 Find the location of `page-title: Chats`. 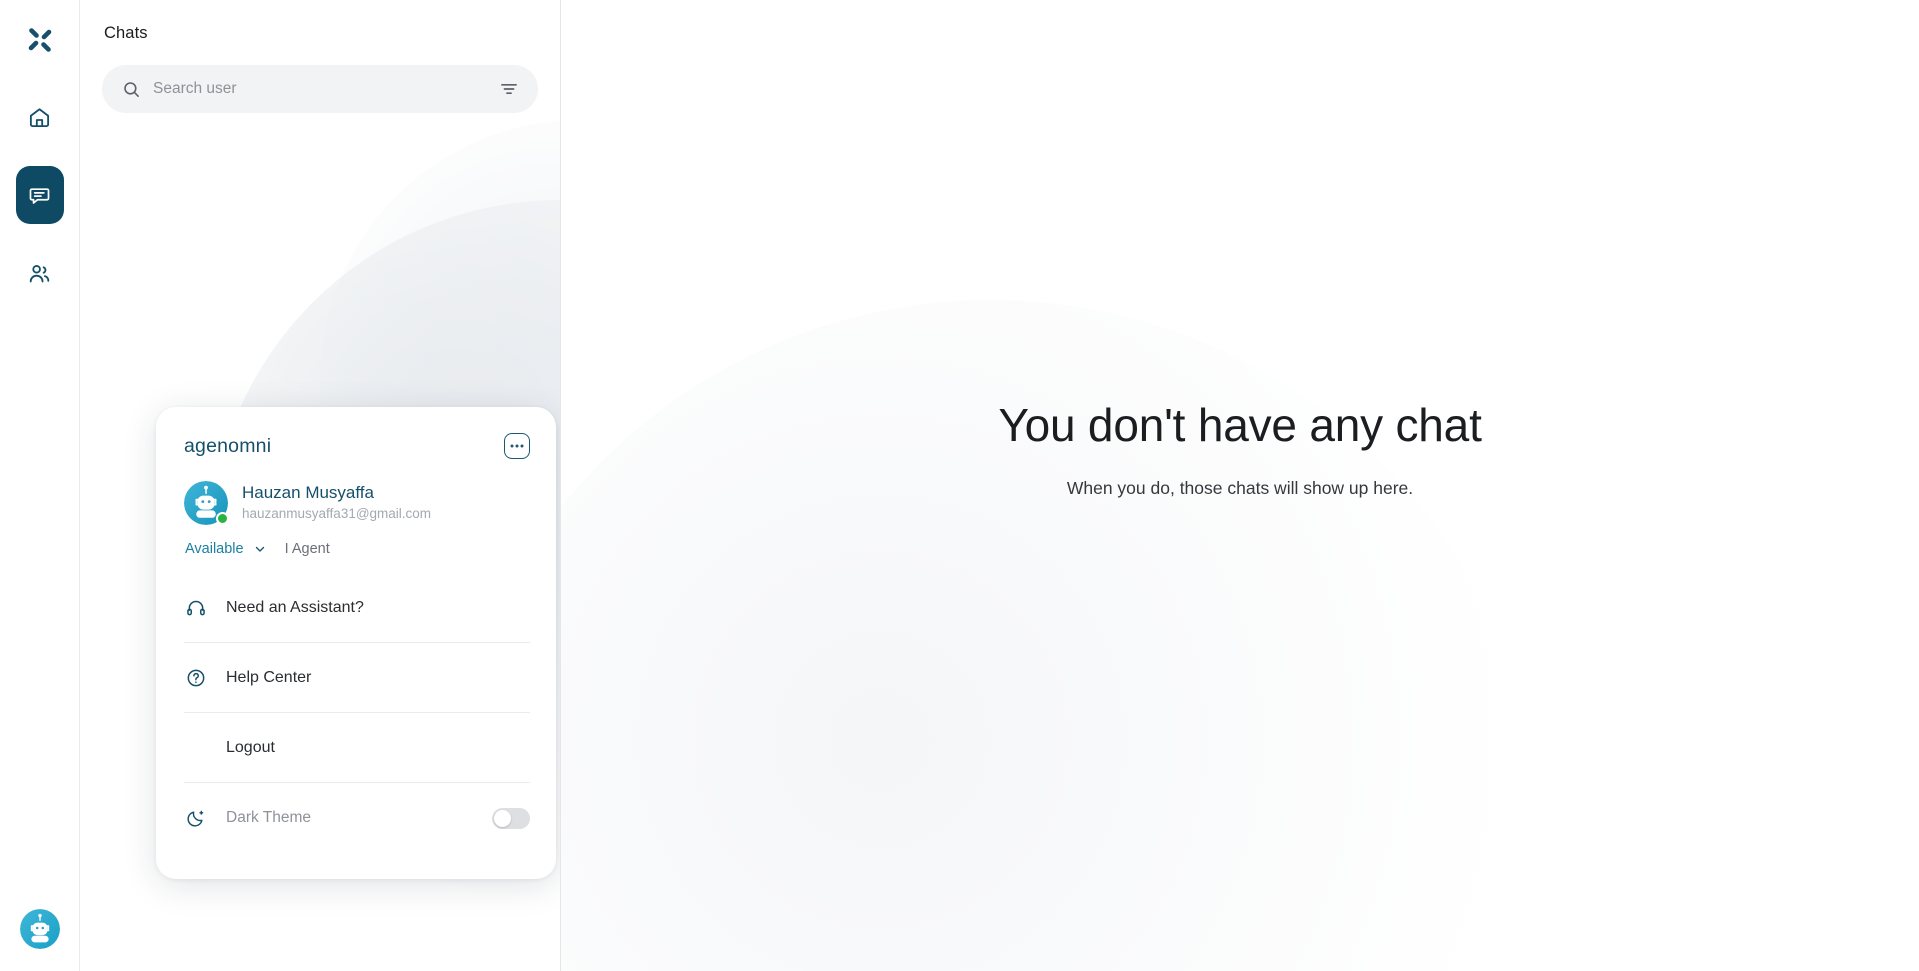

page-title: Chats is located at coordinates (126, 33).